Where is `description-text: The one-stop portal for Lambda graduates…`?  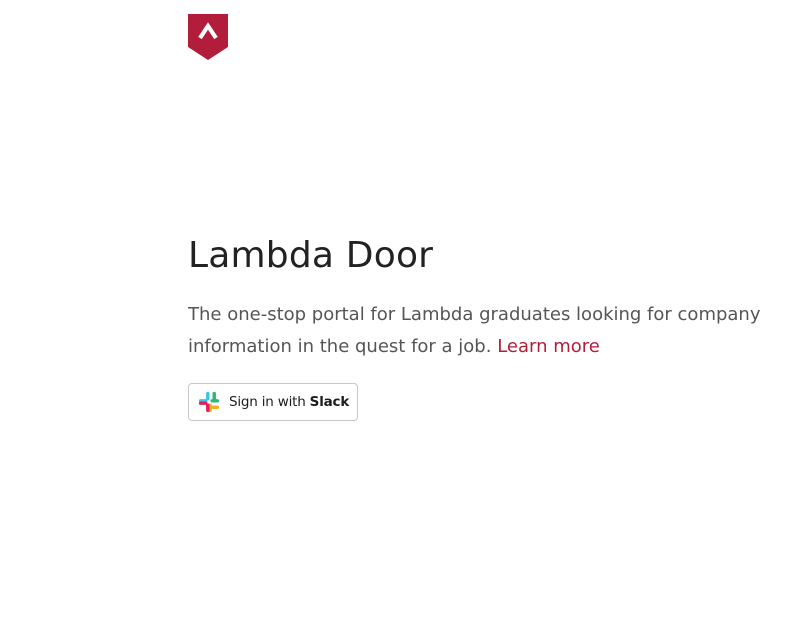 description-text: The one-stop portal for Lambda graduates… is located at coordinates (474, 330).